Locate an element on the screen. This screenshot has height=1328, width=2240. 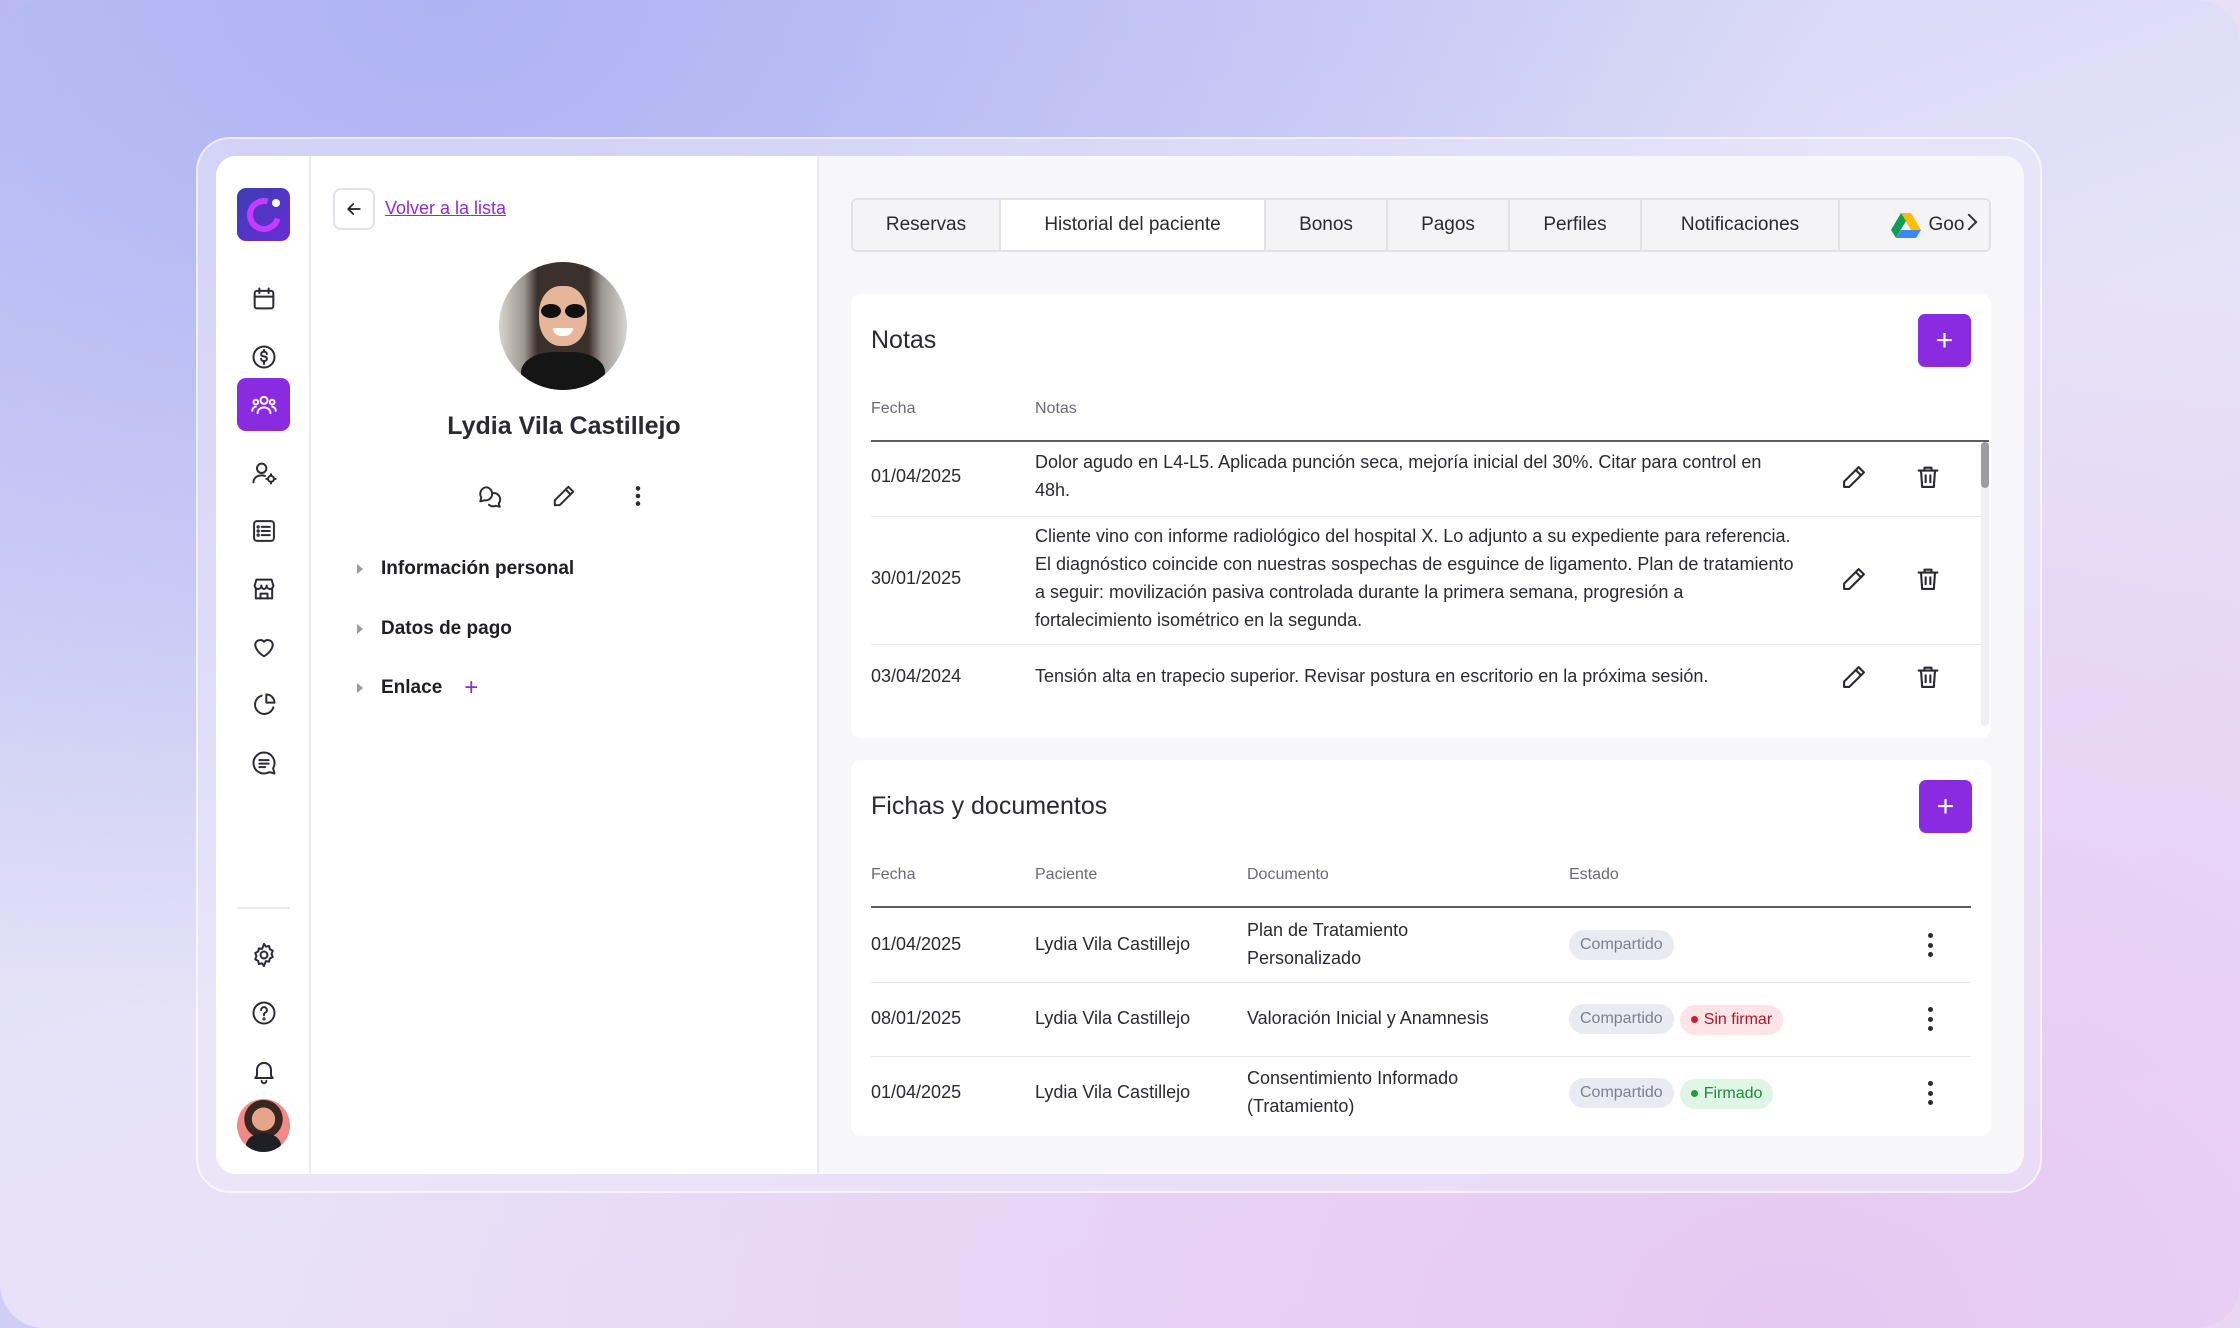
add-document-button: + is located at coordinates (1945, 806).